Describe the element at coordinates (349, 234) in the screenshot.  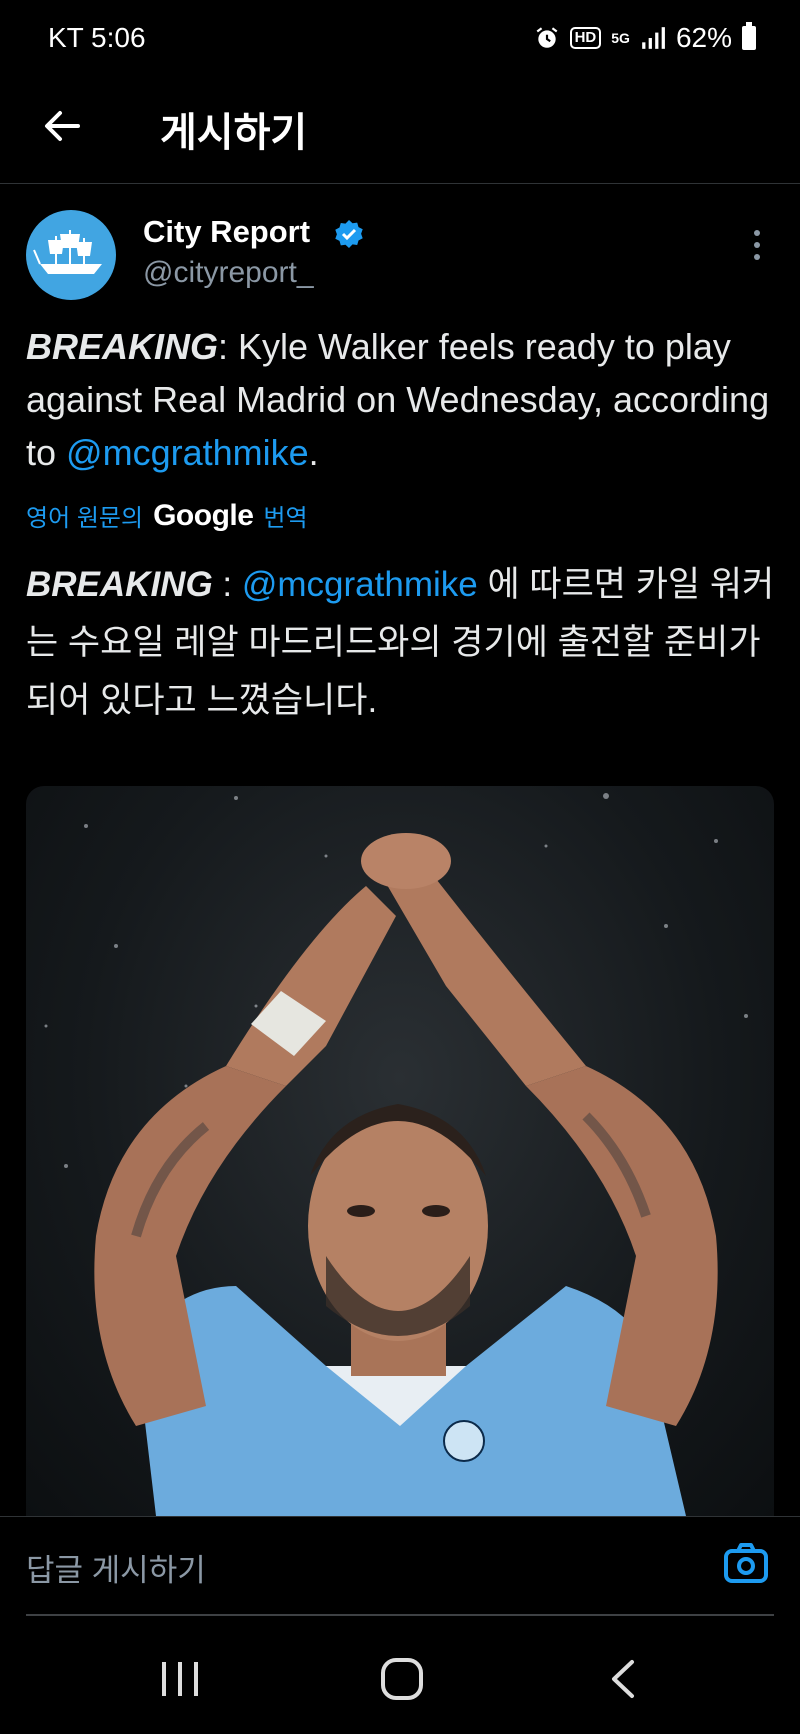
I see `verified-badge-icon` at that location.